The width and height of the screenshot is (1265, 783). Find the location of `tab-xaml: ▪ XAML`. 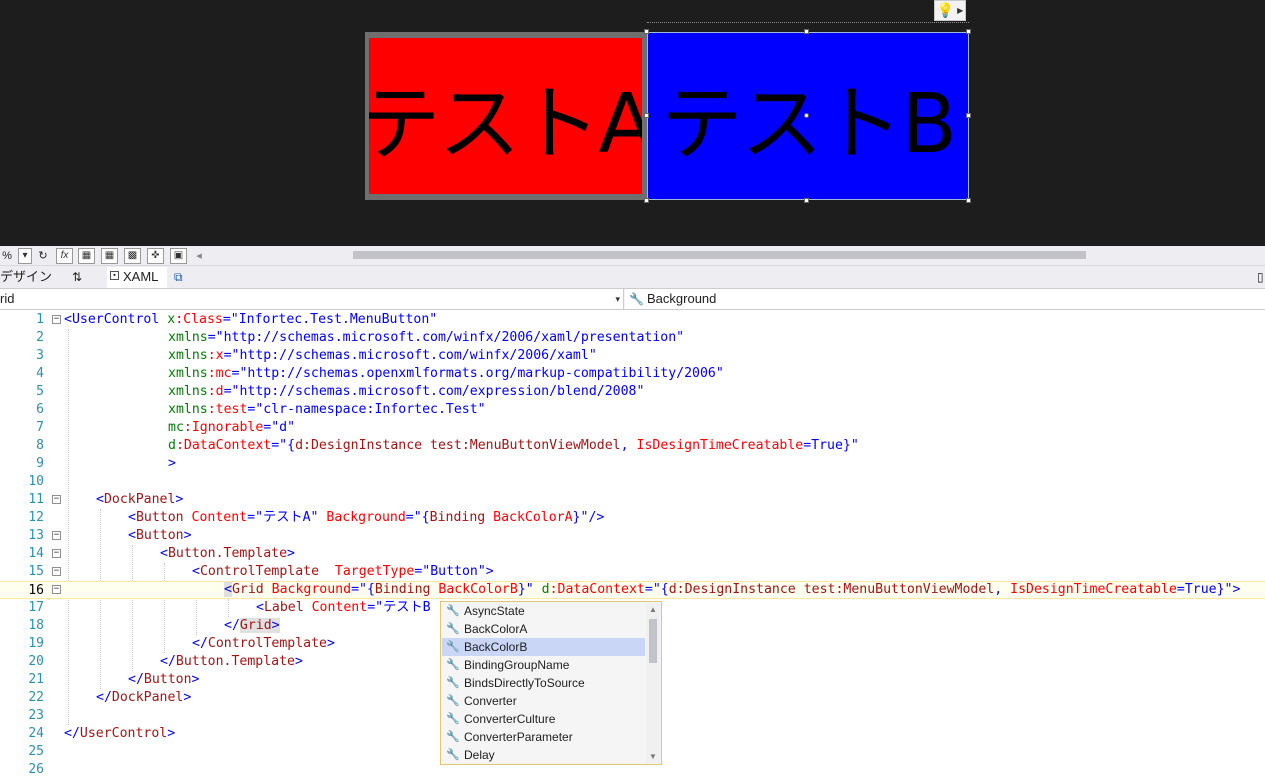

tab-xaml: ▪ XAML is located at coordinates (137, 277).